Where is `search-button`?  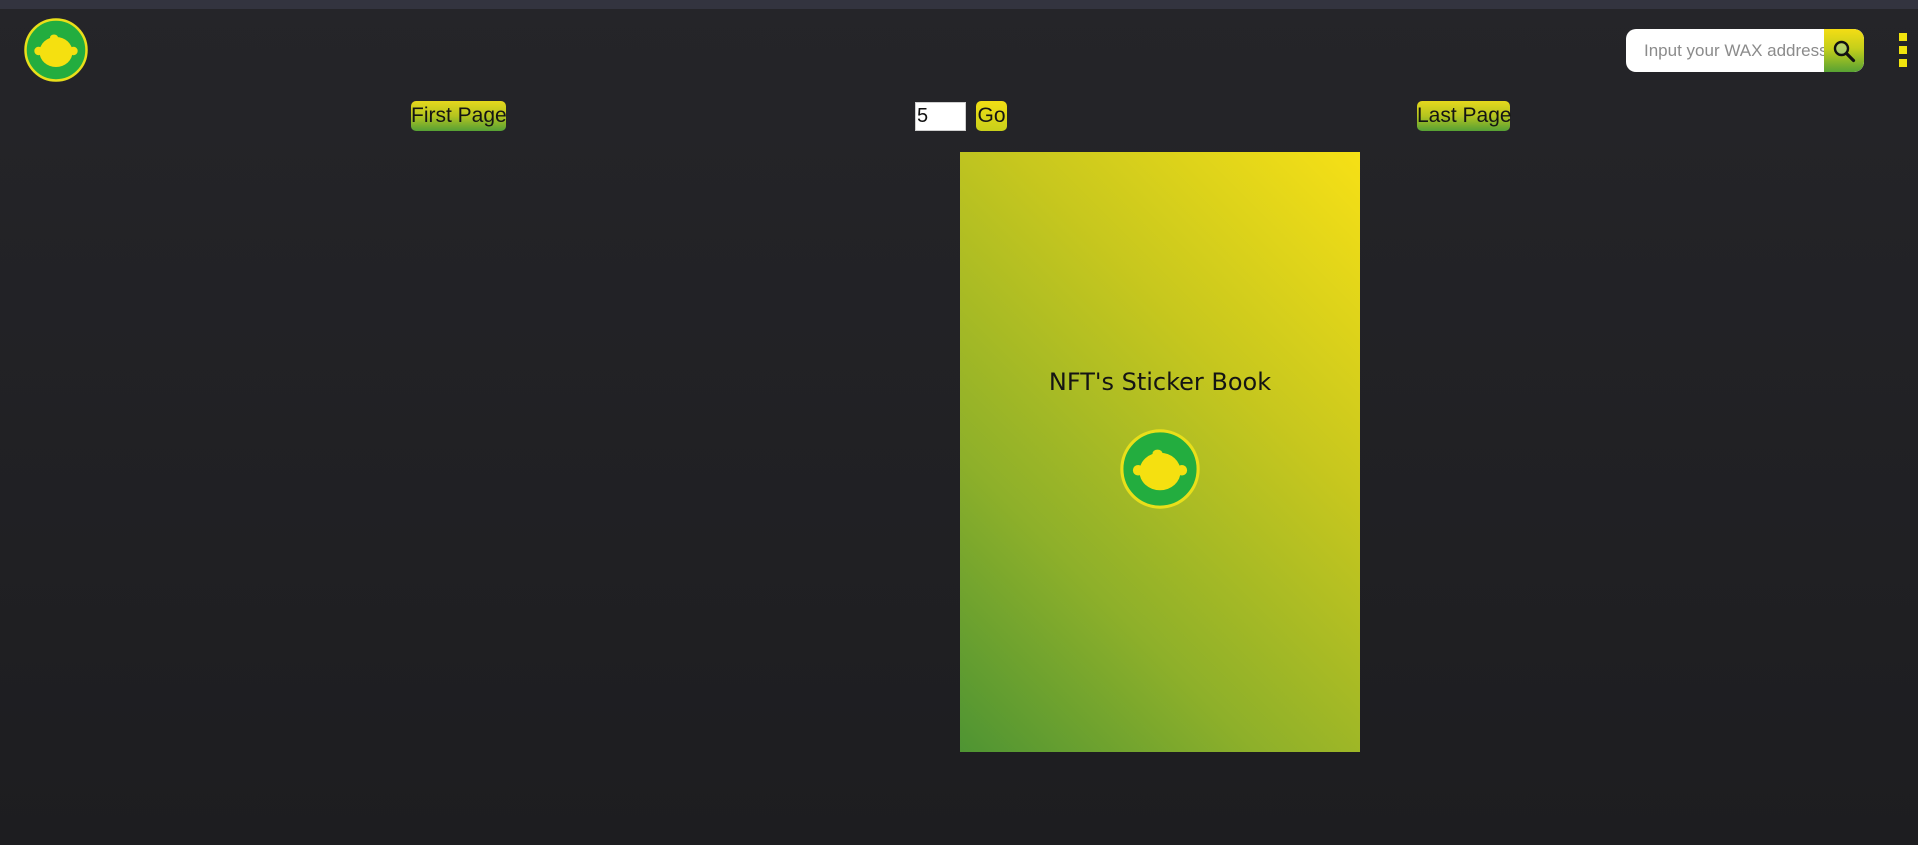 search-button is located at coordinates (1844, 50).